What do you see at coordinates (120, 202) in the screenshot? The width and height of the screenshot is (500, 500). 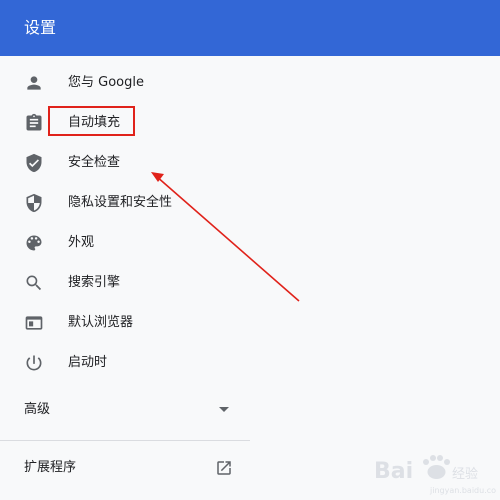 I see `sidebar-item-label: 隐私设置和安全性` at bounding box center [120, 202].